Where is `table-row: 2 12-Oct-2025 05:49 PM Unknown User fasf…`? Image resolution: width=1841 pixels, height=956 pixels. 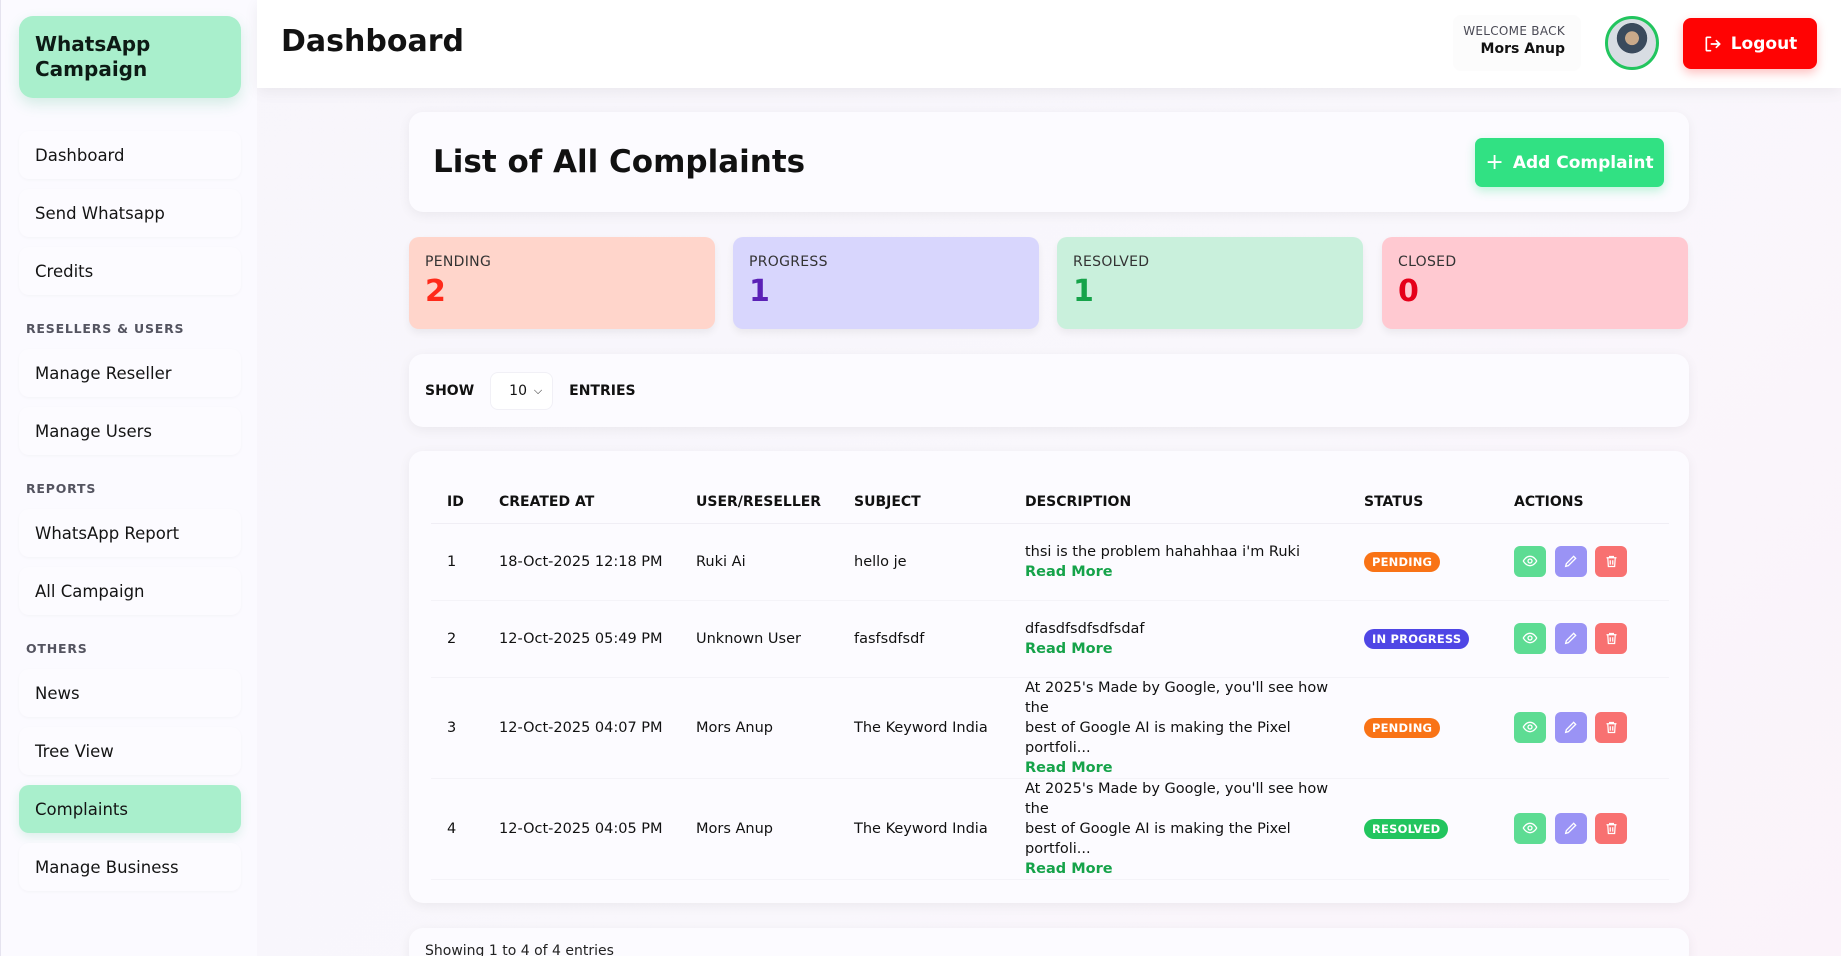 table-row: 2 12-Oct-2025 05:49 PM Unknown User fasf… is located at coordinates (1050, 639).